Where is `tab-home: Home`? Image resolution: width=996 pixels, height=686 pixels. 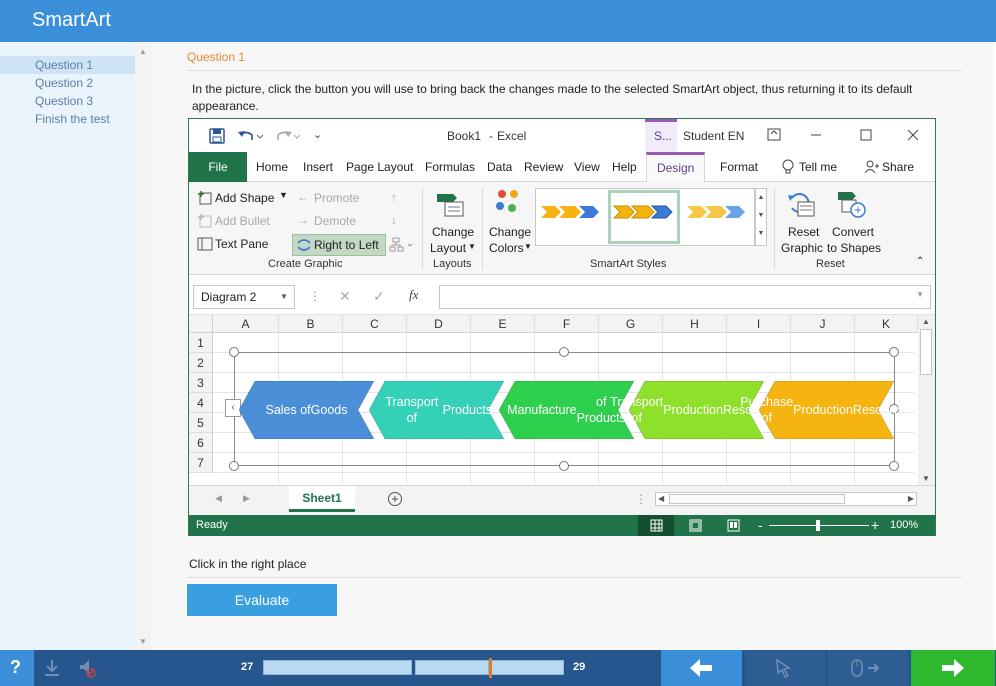 tab-home: Home is located at coordinates (272, 167).